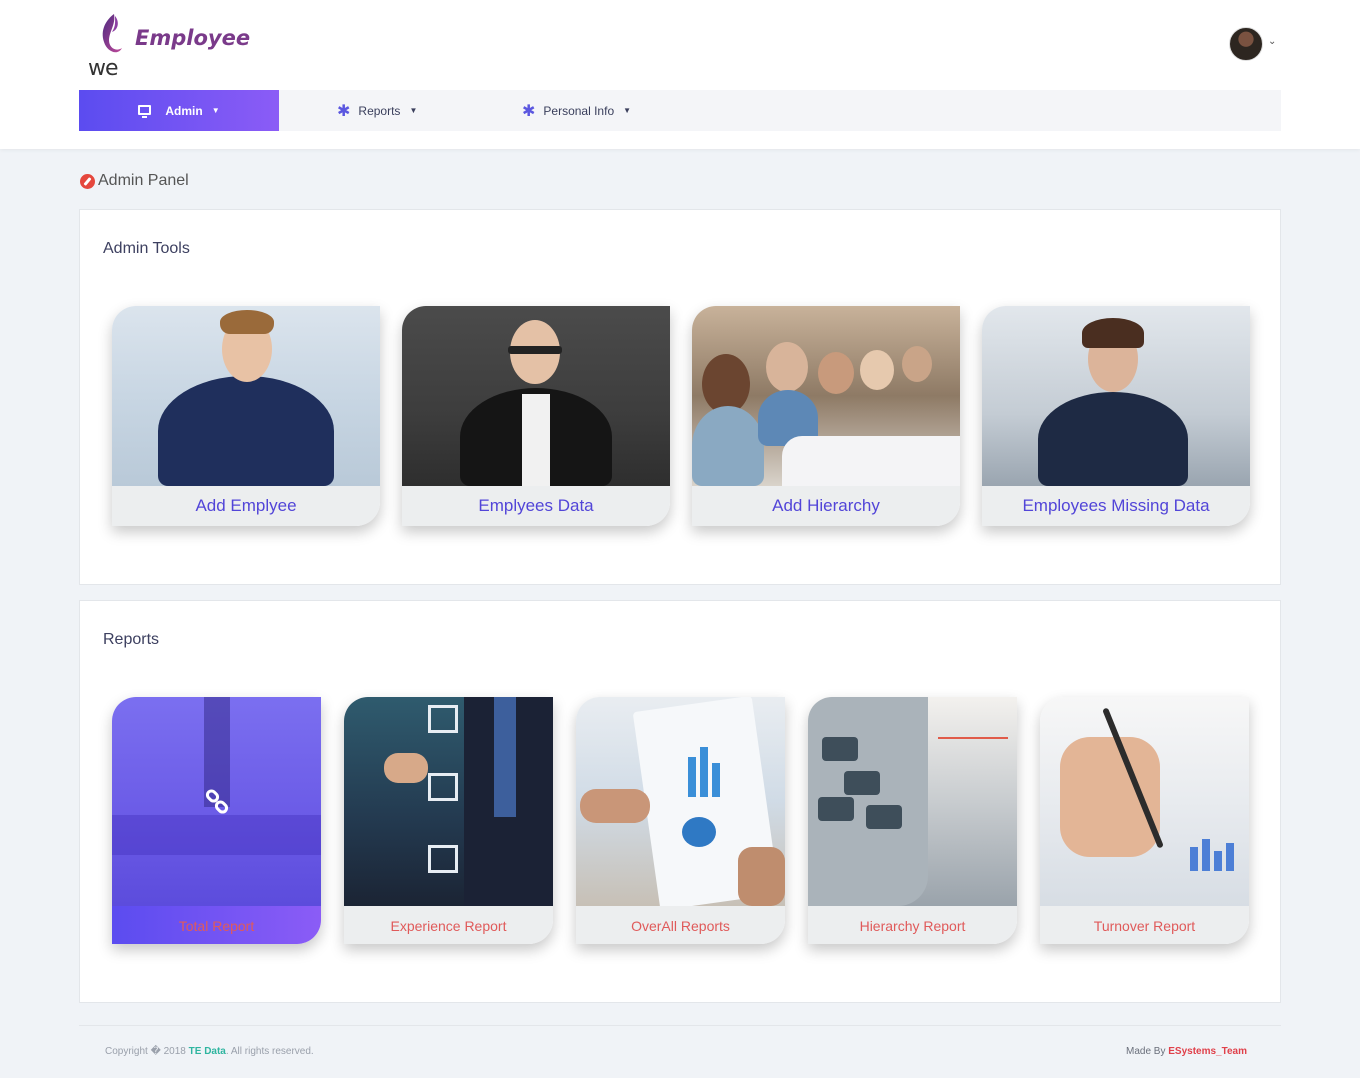 The height and width of the screenshot is (1078, 1360). I want to click on card-label: OverAll Reports, so click(680, 925).